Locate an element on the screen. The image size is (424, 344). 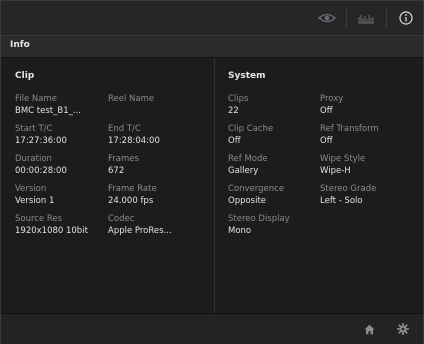
field-value: Left - Solo is located at coordinates (341, 201).